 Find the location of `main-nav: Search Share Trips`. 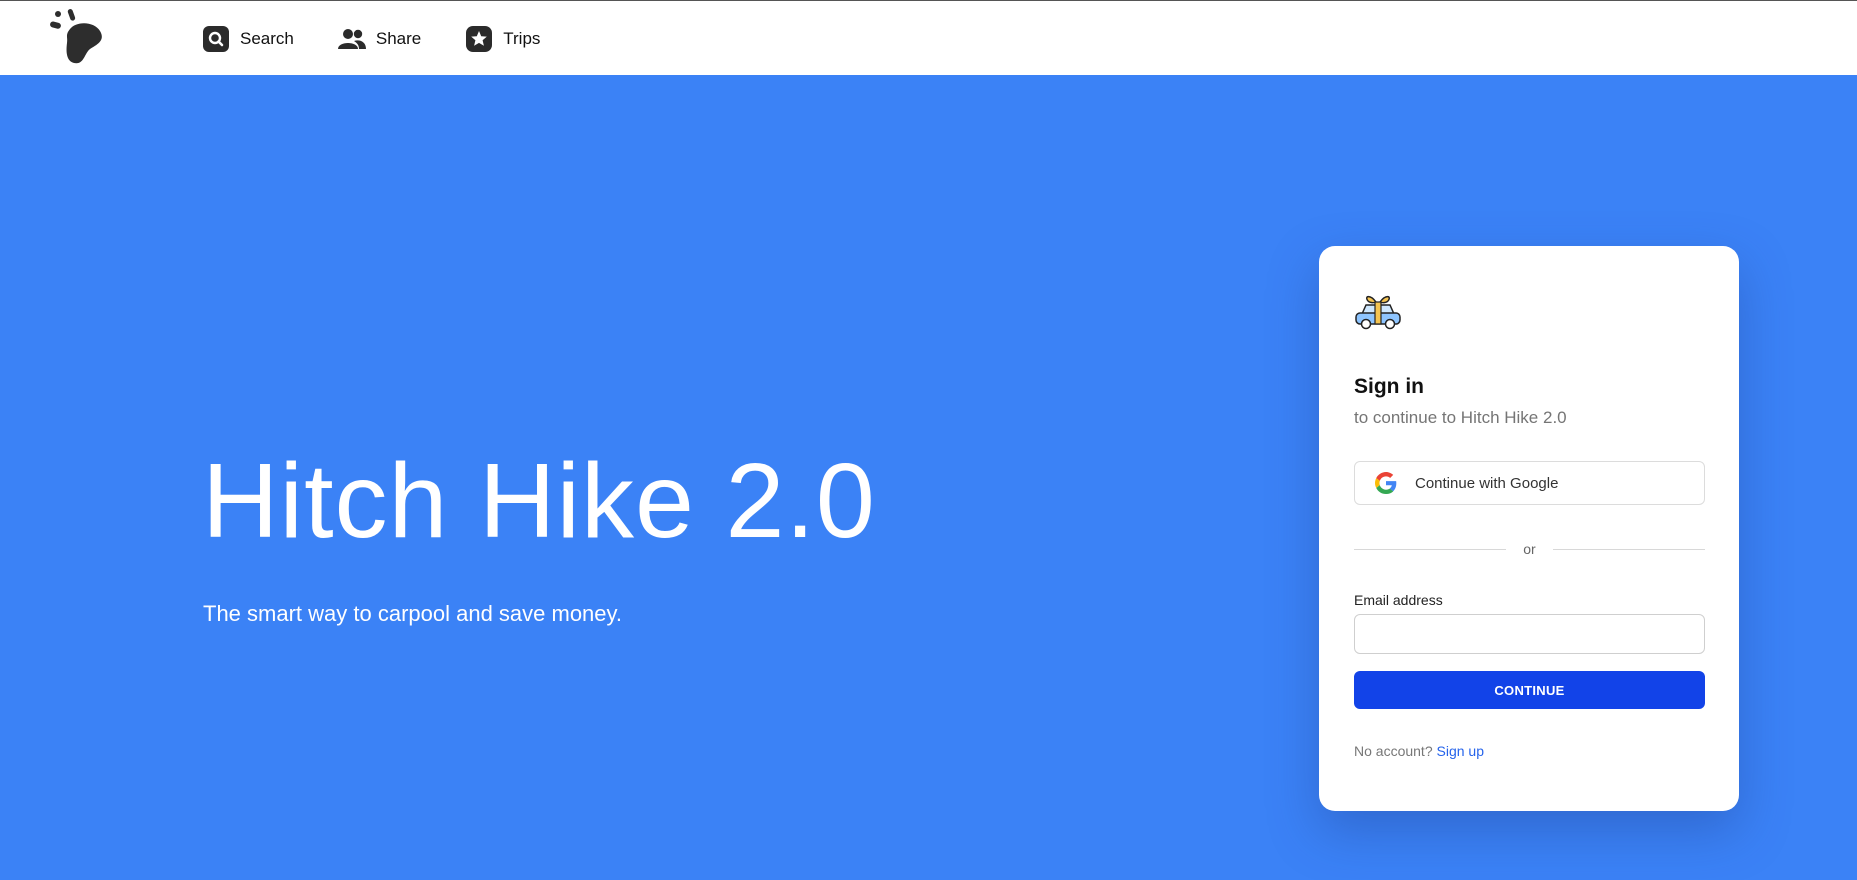

main-nav: Search Share Trips is located at coordinates (393, 38).